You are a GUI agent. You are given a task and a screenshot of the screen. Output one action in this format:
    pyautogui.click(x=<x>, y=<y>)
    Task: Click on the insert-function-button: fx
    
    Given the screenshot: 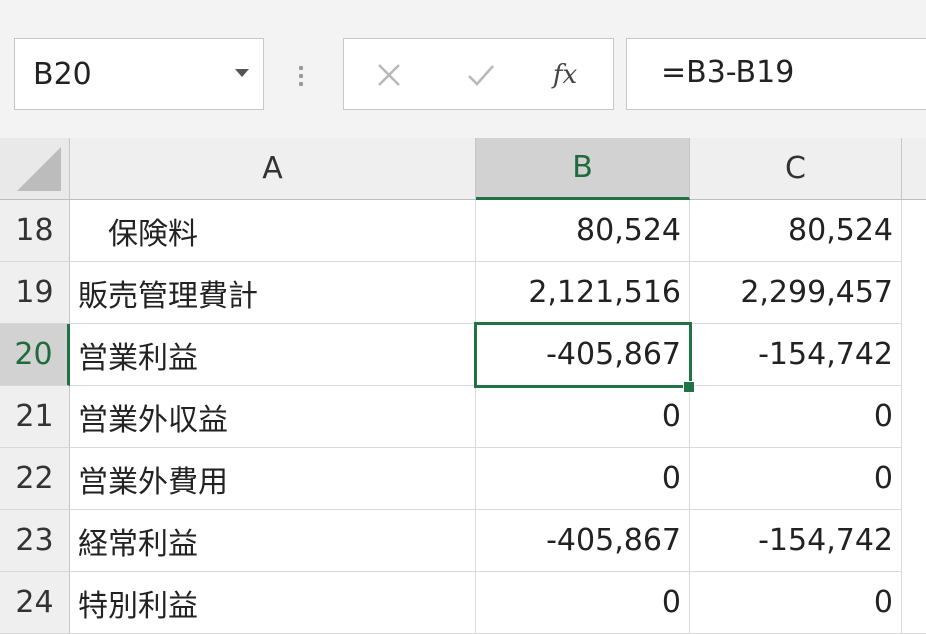 What is the action you would take?
    pyautogui.click(x=565, y=75)
    